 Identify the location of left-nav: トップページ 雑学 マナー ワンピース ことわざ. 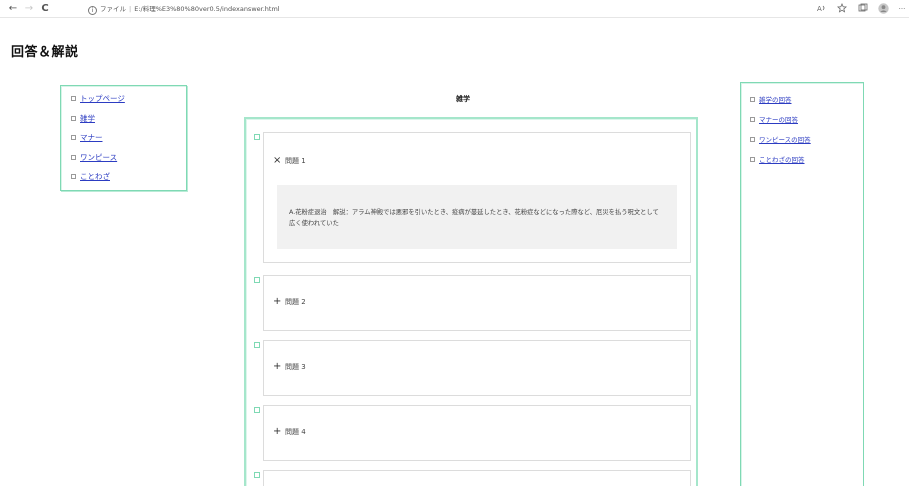
(123, 138).